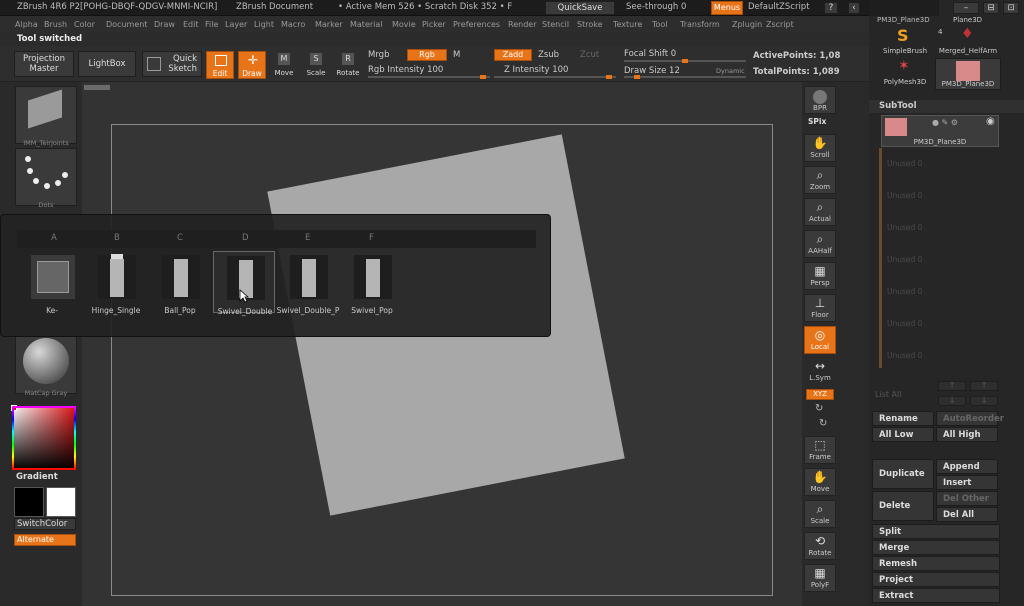 Image resolution: width=1024 pixels, height=606 pixels. I want to click on mesh-item-key: Ke-, so click(52, 283).